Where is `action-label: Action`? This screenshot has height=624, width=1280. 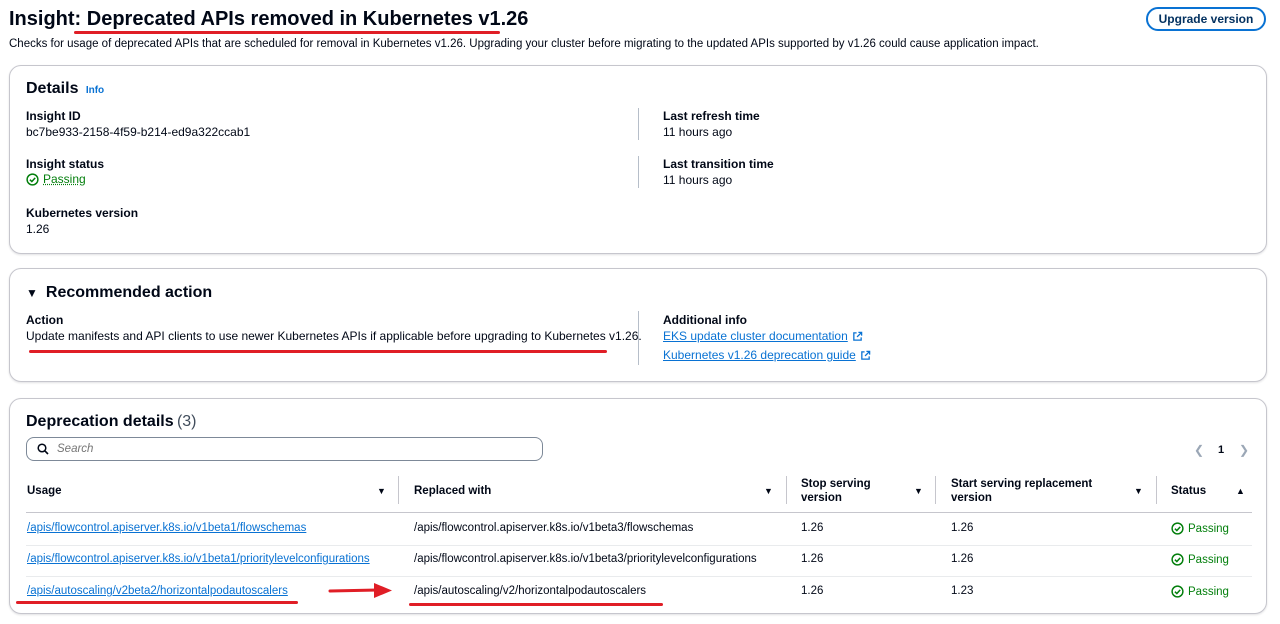
action-label: Action is located at coordinates (45, 320).